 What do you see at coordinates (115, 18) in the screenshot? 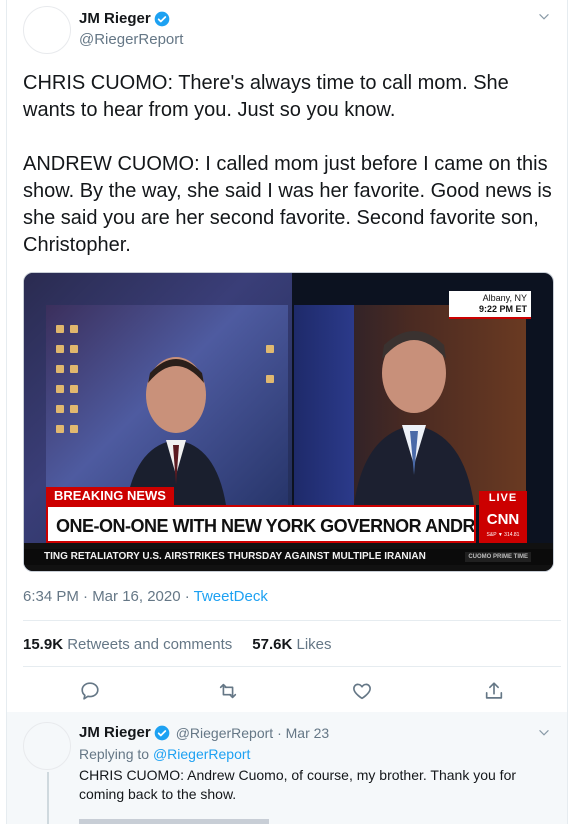
I see `author-name: JM Rieger` at bounding box center [115, 18].